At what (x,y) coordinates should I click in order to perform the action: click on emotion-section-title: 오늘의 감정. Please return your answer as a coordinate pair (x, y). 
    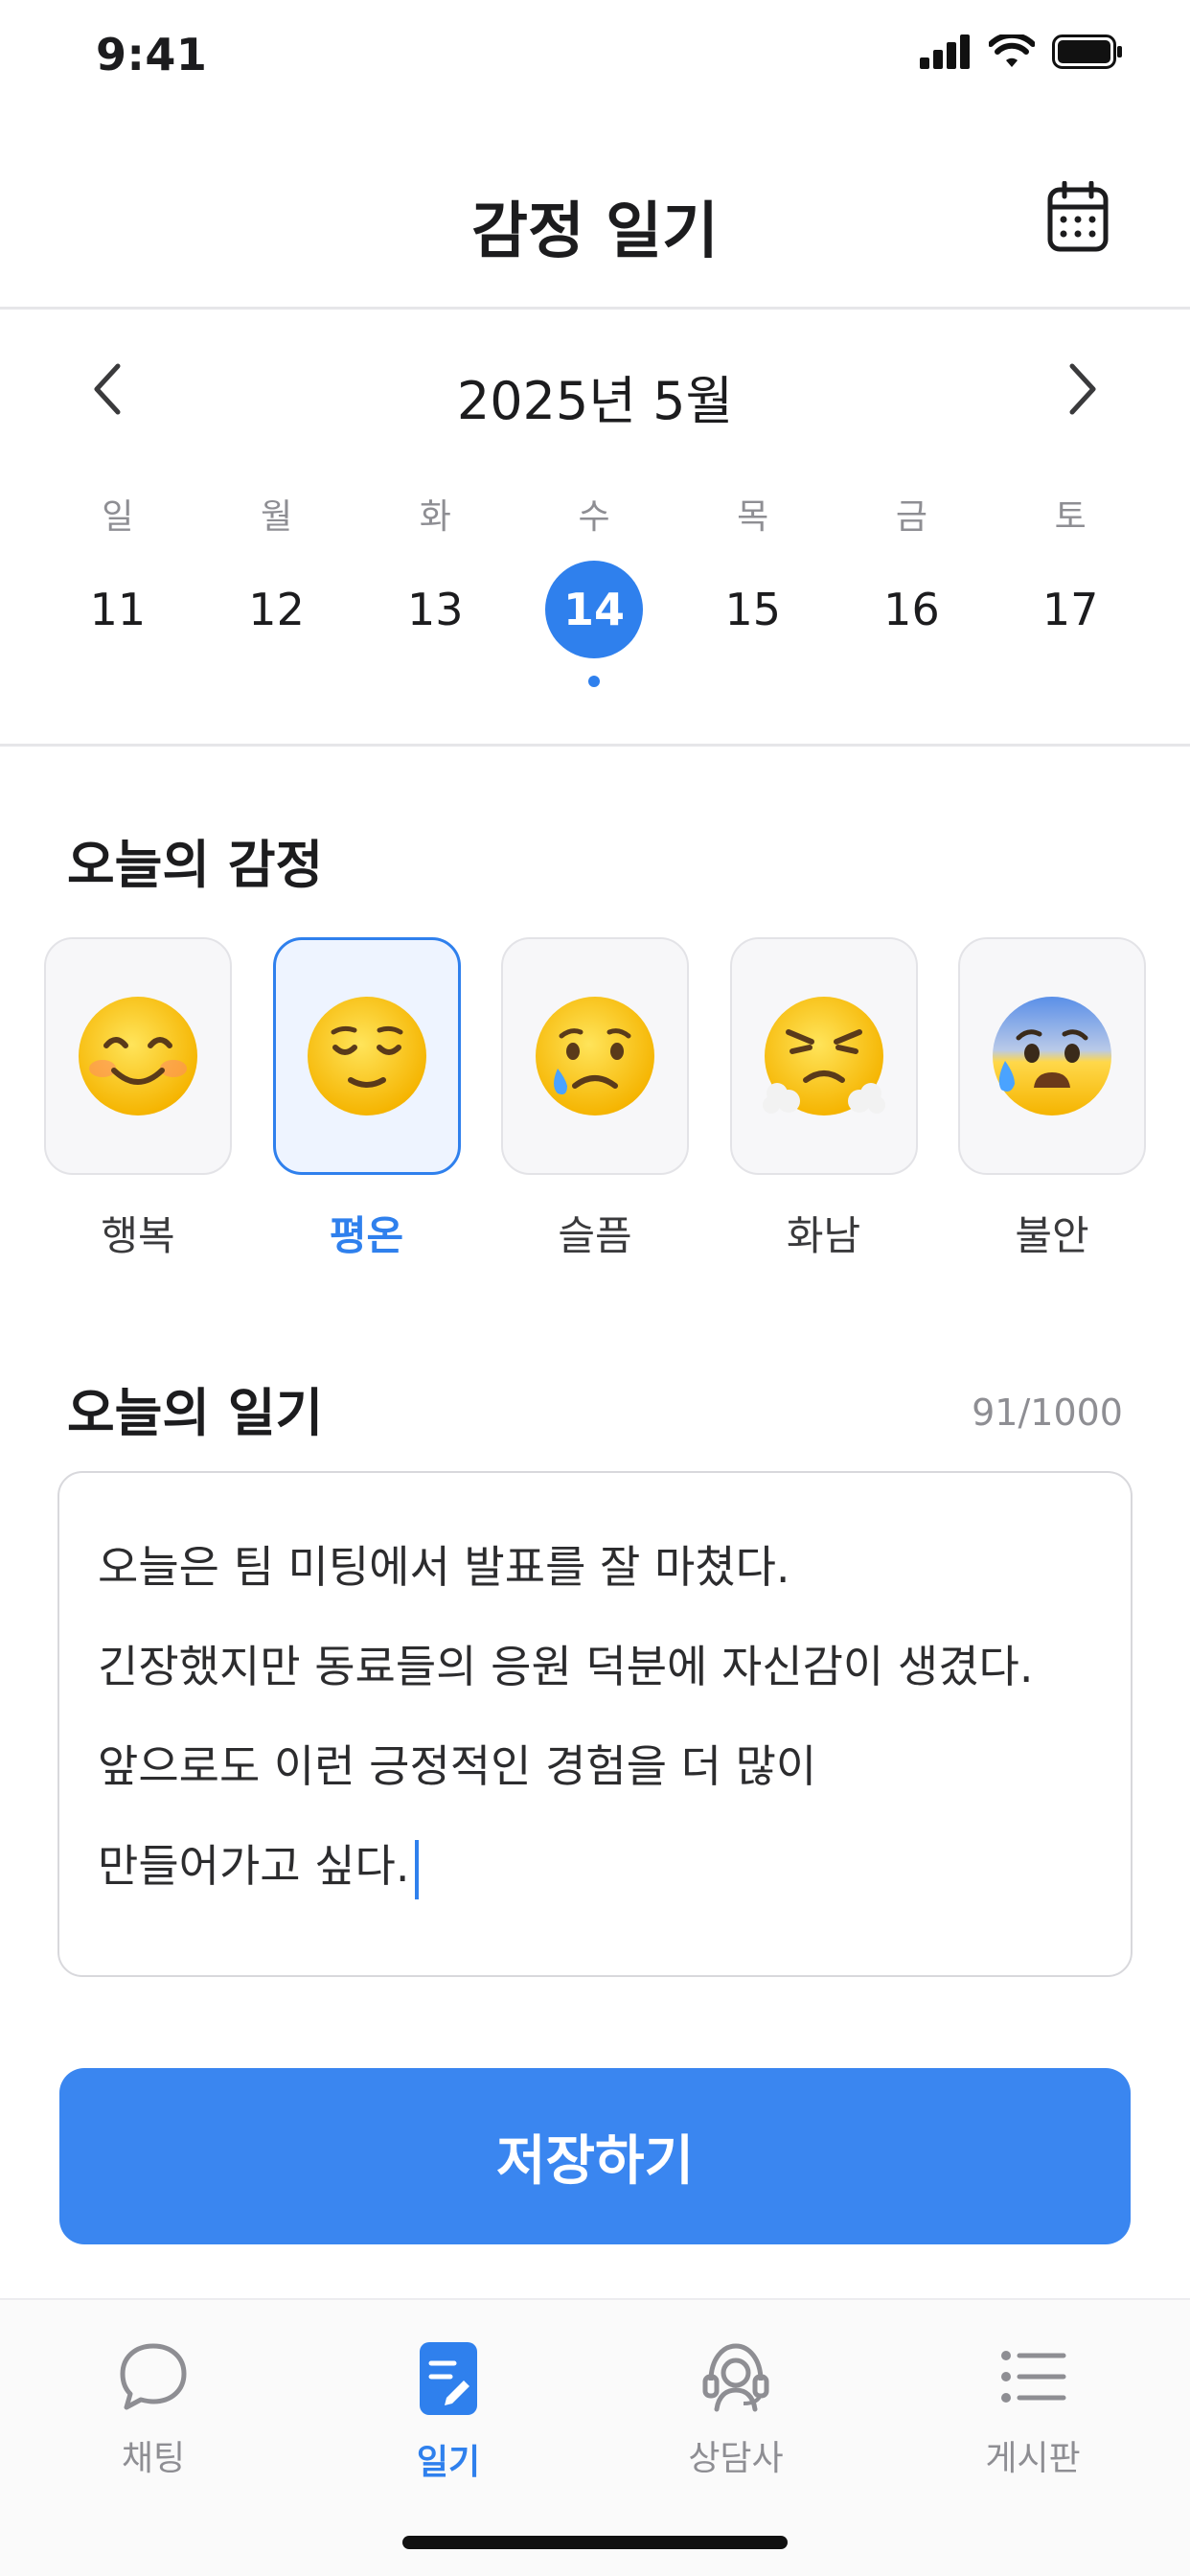
    Looking at the image, I should click on (195, 865).